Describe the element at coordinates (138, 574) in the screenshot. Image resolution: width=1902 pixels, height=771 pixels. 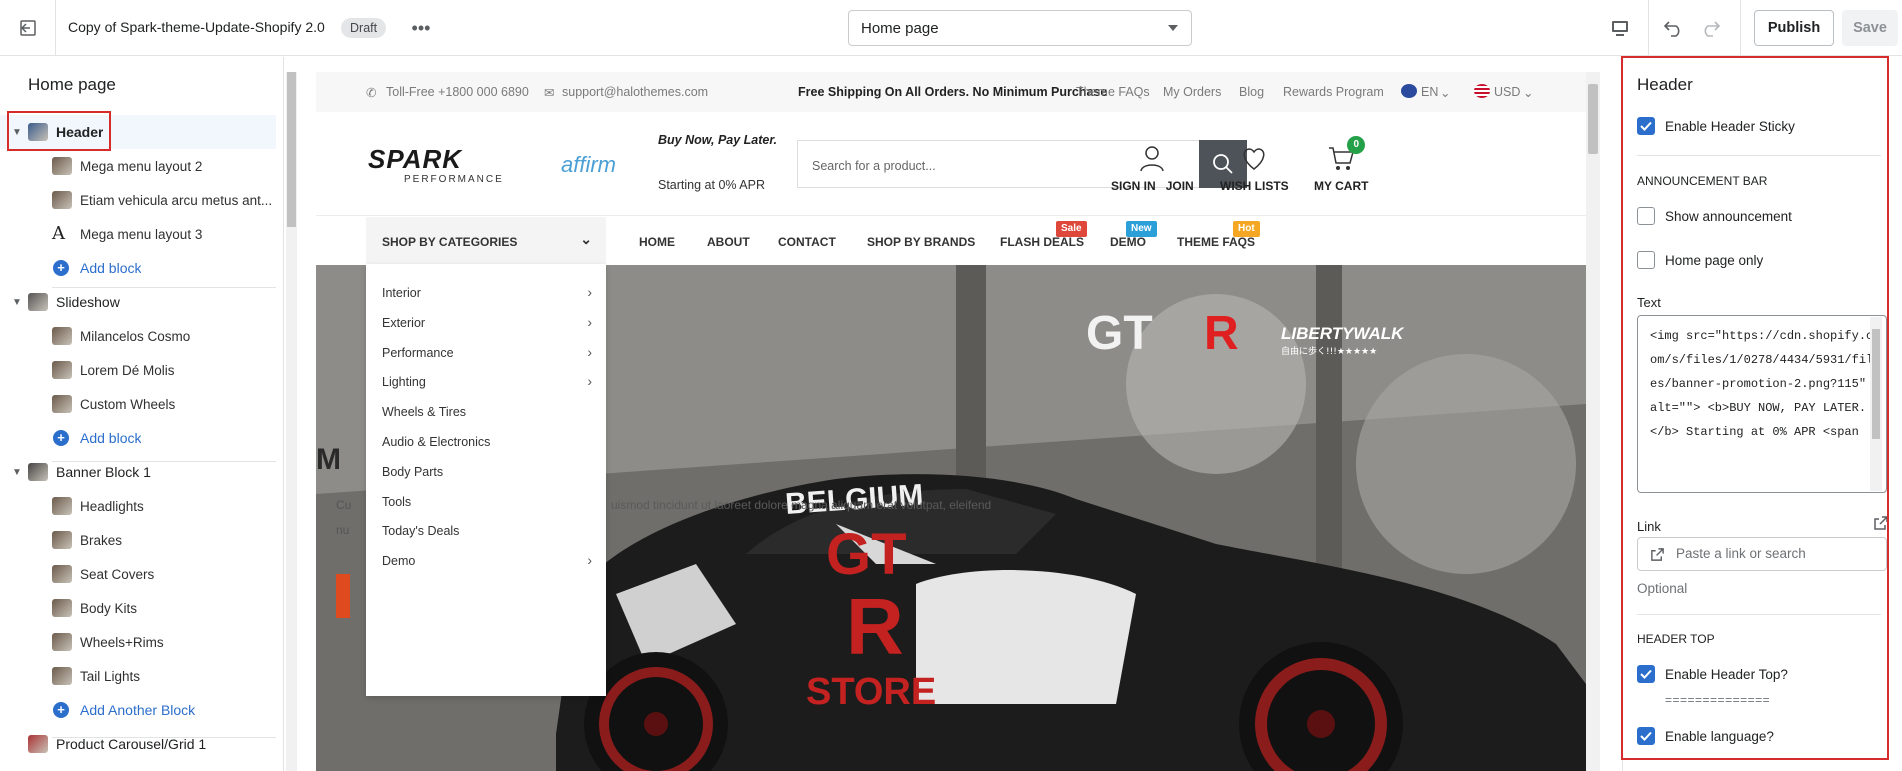
I see `block-seat-covers: Seat Covers` at that location.